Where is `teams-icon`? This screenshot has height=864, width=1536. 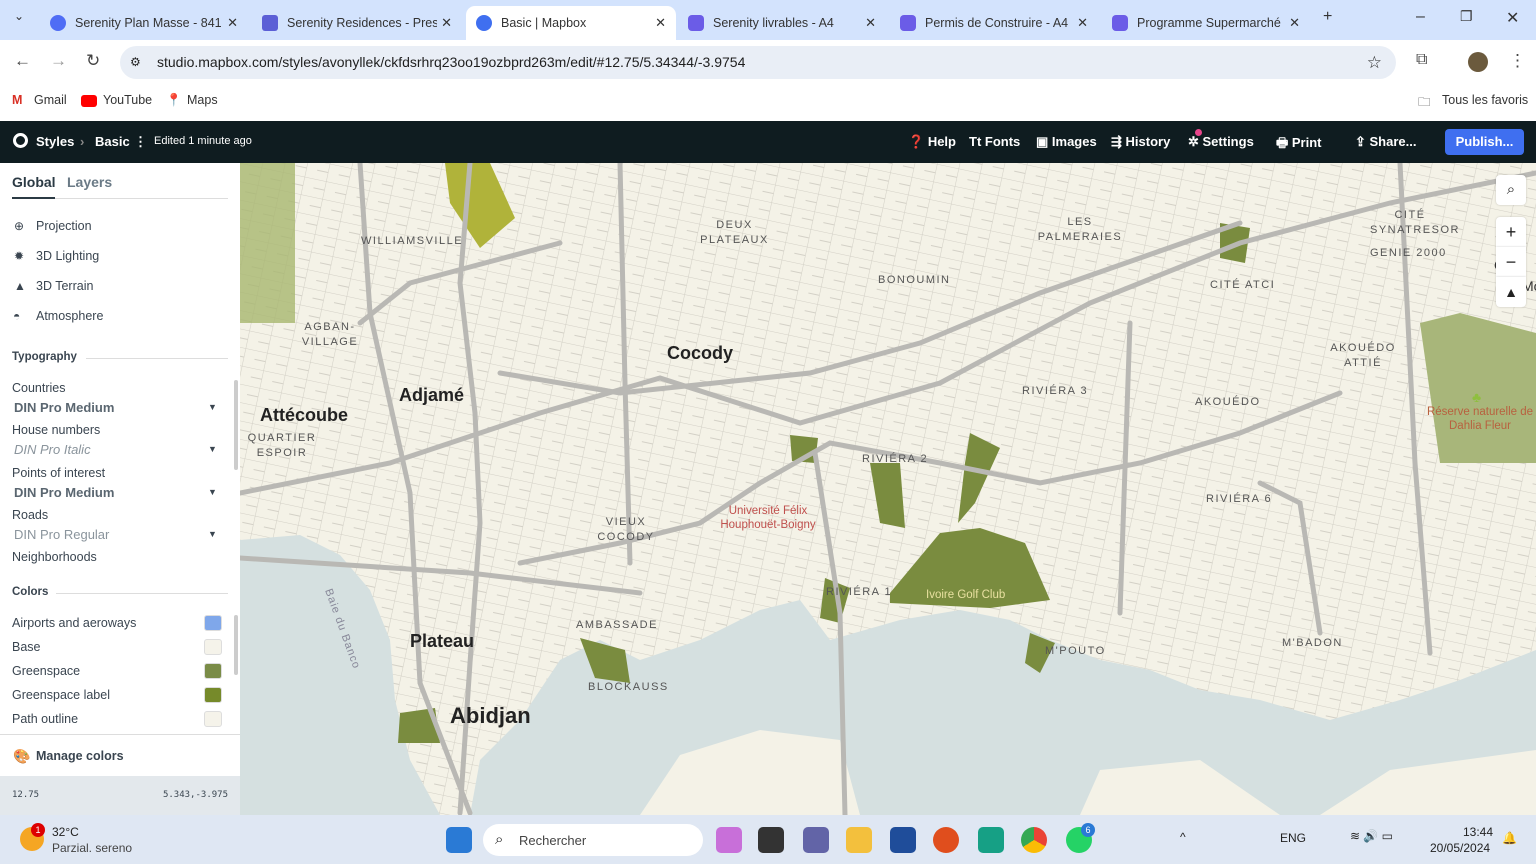 teams-icon is located at coordinates (816, 840).